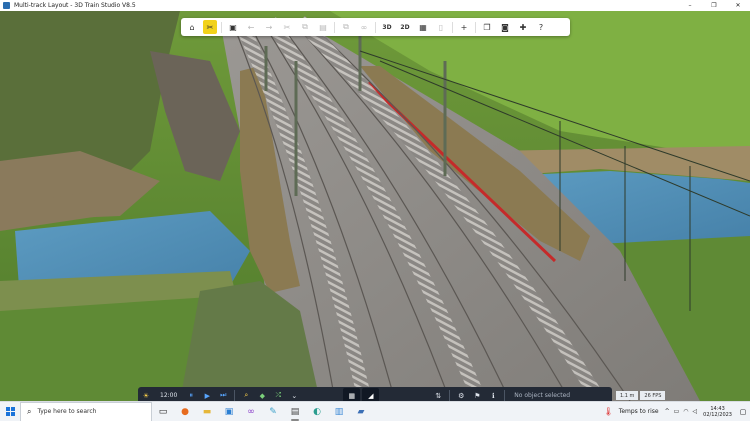 The height and width of the screenshot is (421, 750). I want to click on simulation-time: 12:00, so click(168, 395).